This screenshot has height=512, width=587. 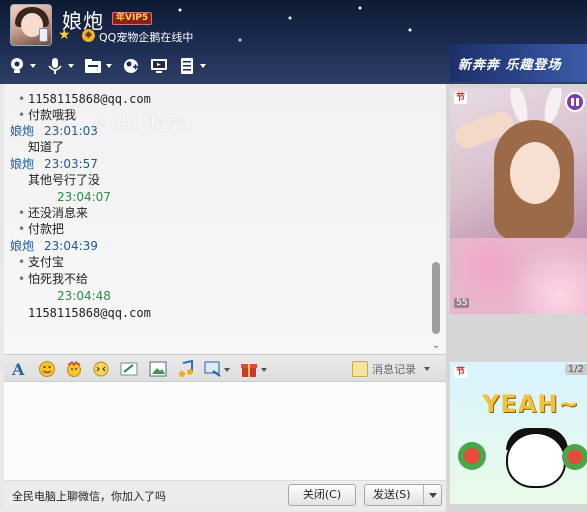 What do you see at coordinates (132, 18) in the screenshot?
I see `vip-badge: 年VIP5` at bounding box center [132, 18].